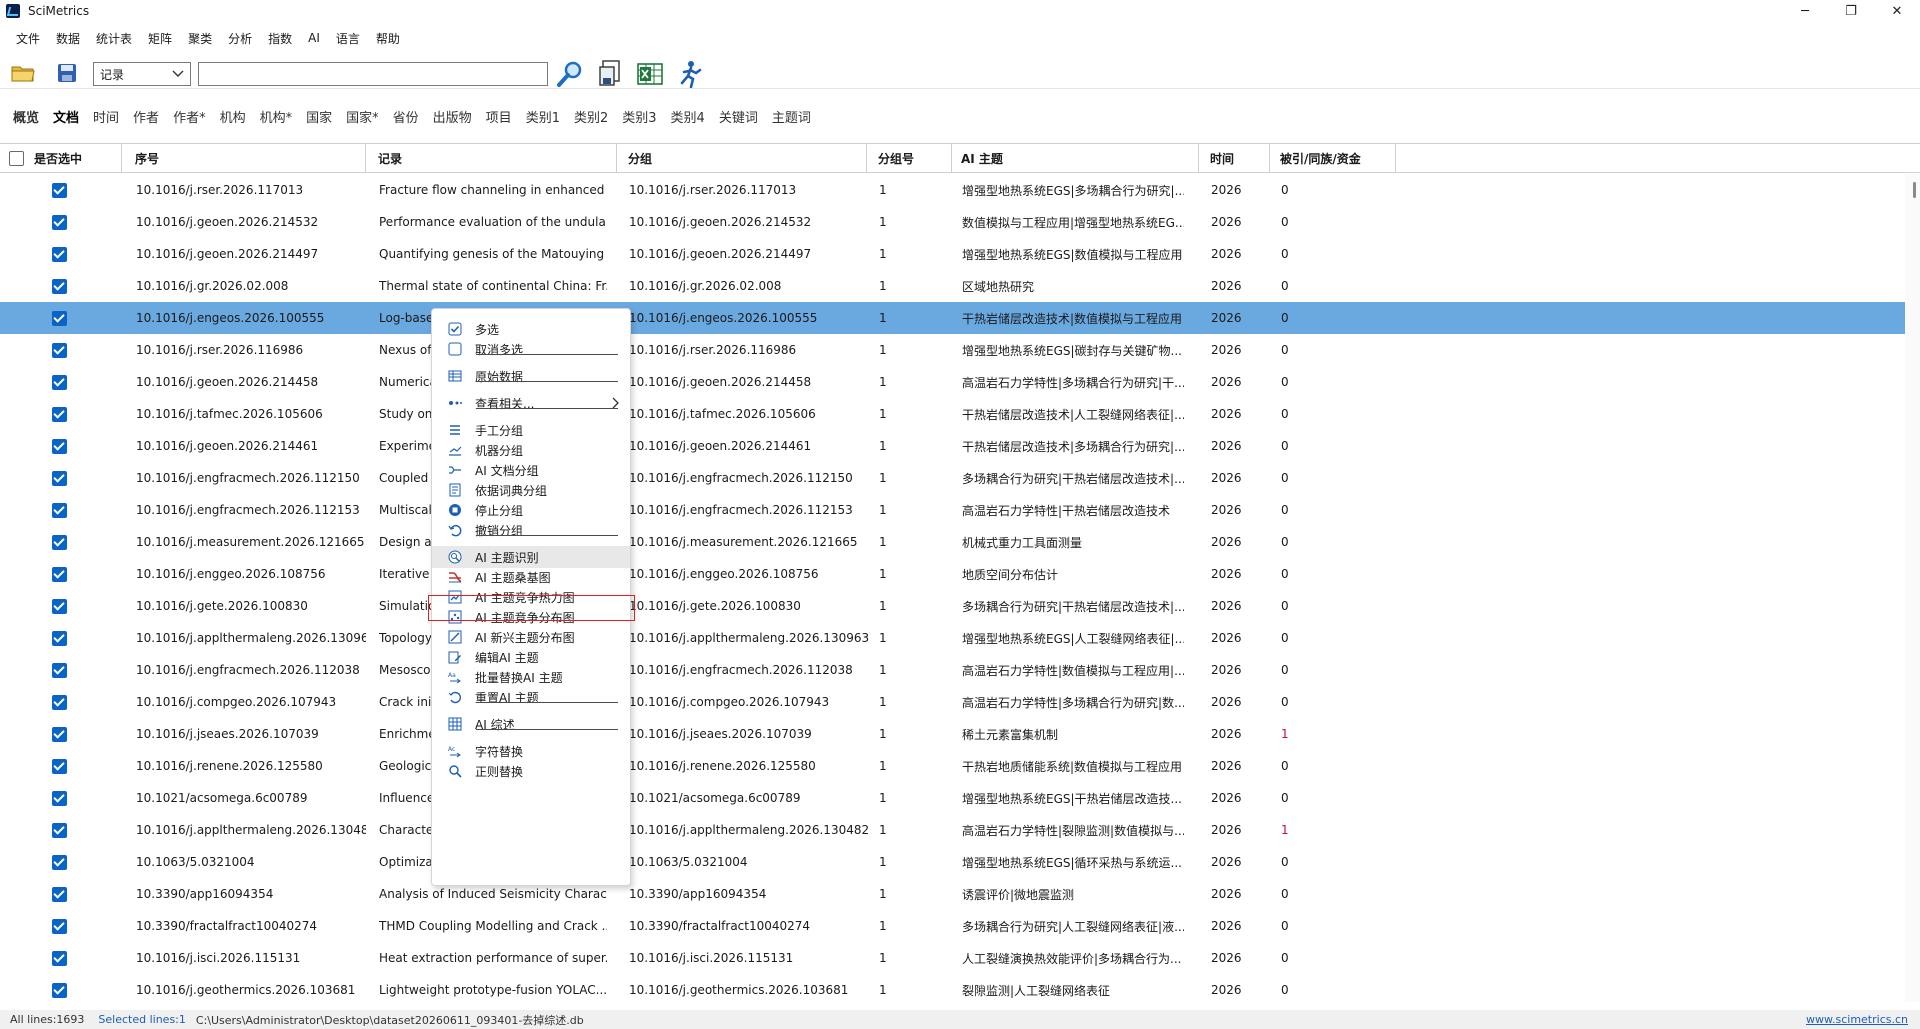  What do you see at coordinates (690, 74) in the screenshot?
I see `run-person-icon` at bounding box center [690, 74].